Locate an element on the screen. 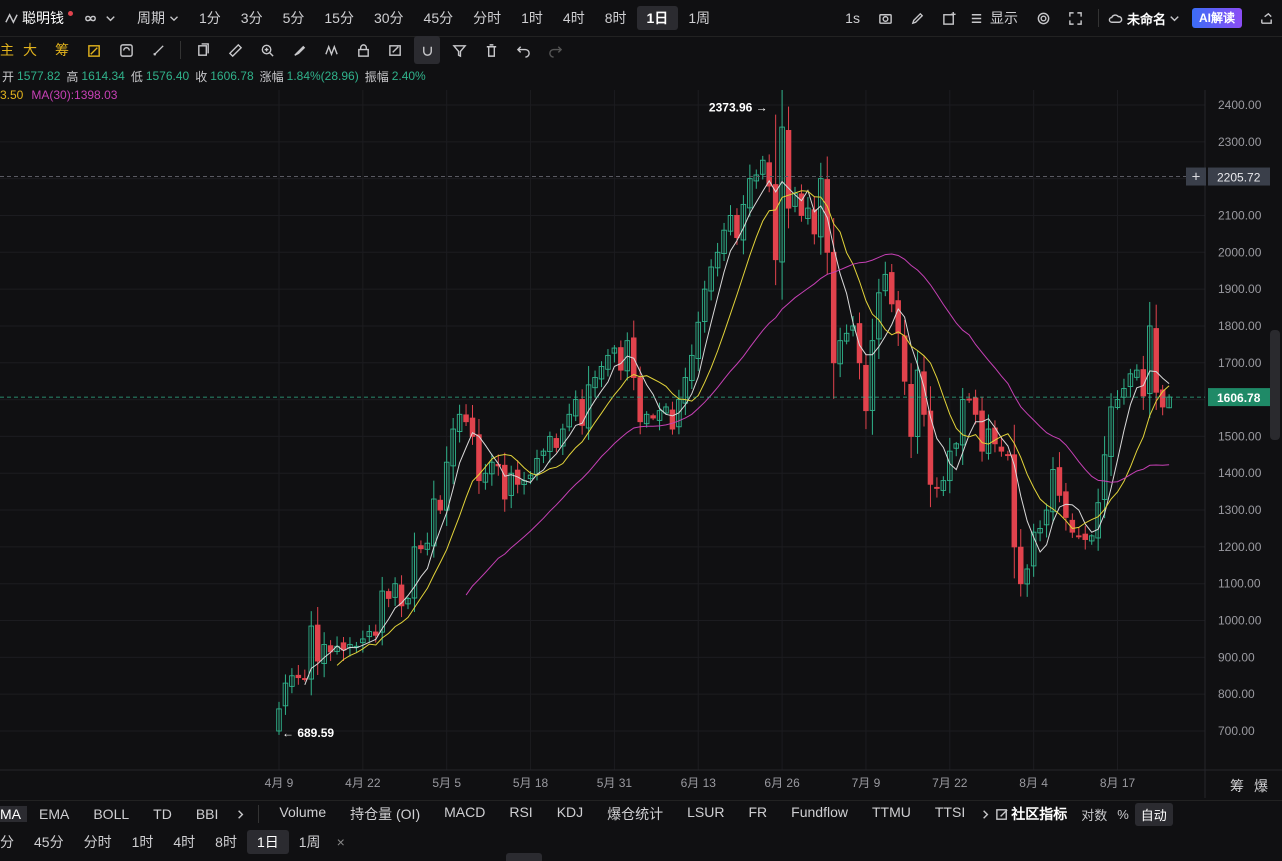  timeframe-11: 1周 is located at coordinates (699, 18).